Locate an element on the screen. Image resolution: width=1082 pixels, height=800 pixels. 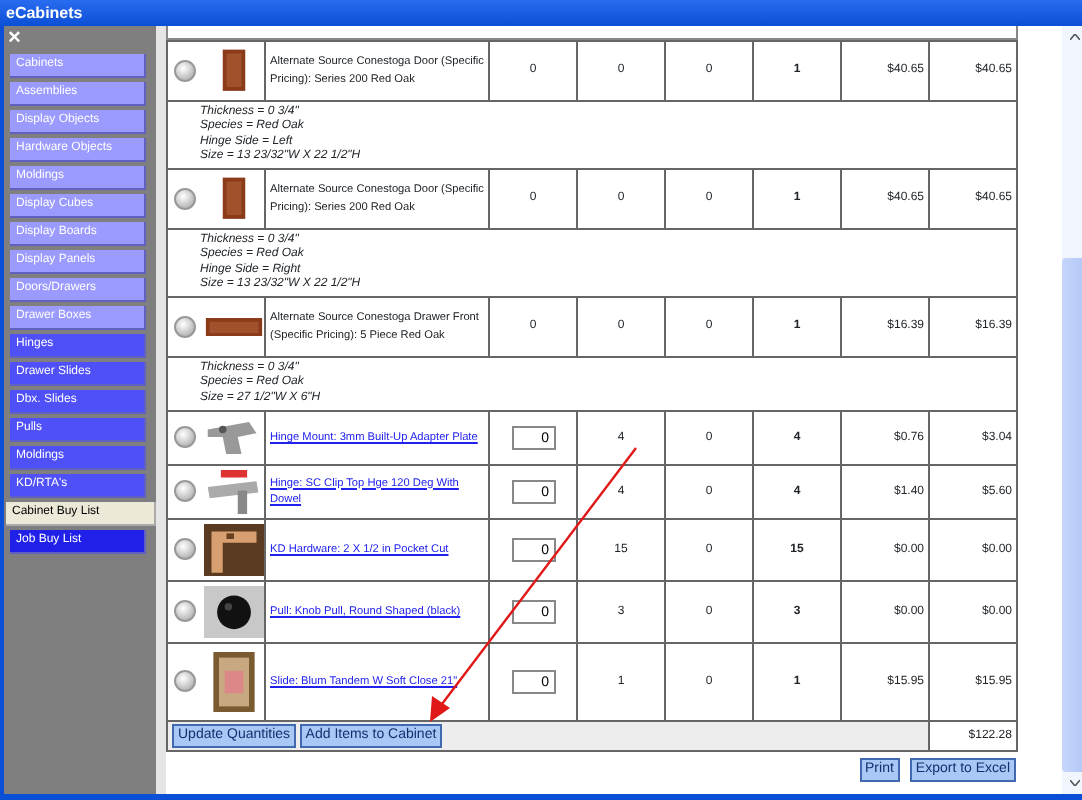
window-title: eCabinets is located at coordinates (44, 13).